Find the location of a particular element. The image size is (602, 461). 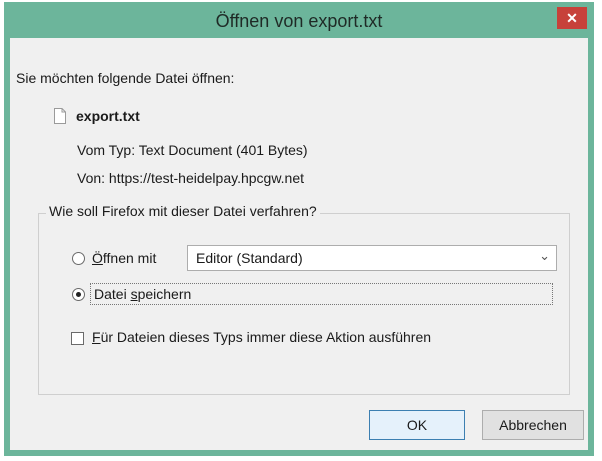

dialog-title: Öffnen von export.txt is located at coordinates (299, 21).